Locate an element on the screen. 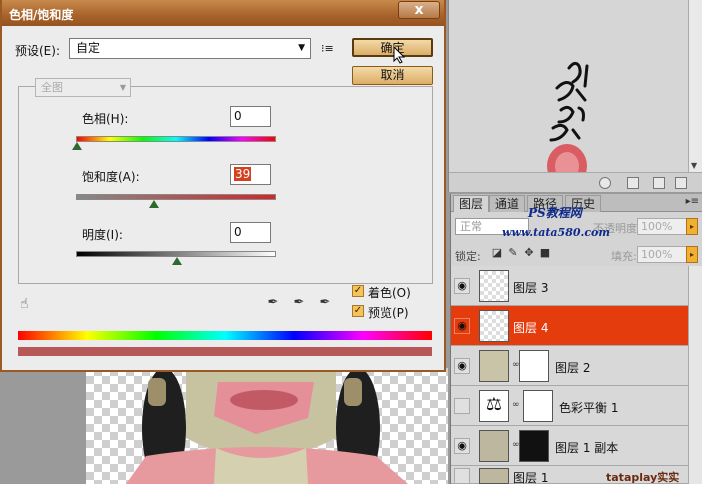 The height and width of the screenshot is (484, 702). lightness-label: 明度(I): is located at coordinates (102, 235).